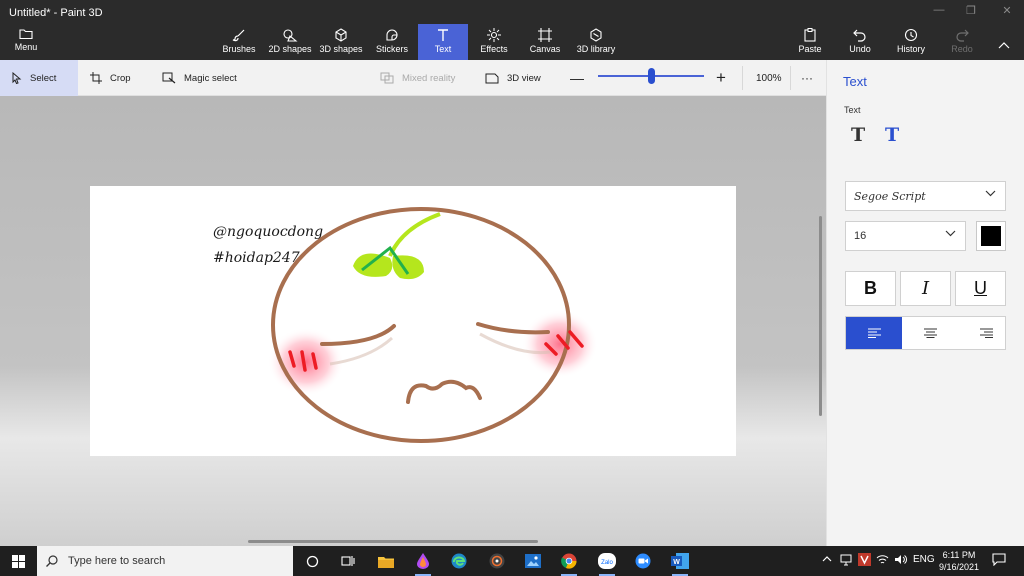 The height and width of the screenshot is (576, 1024). I want to click on taskbar-file-explorer, so click(386, 561).